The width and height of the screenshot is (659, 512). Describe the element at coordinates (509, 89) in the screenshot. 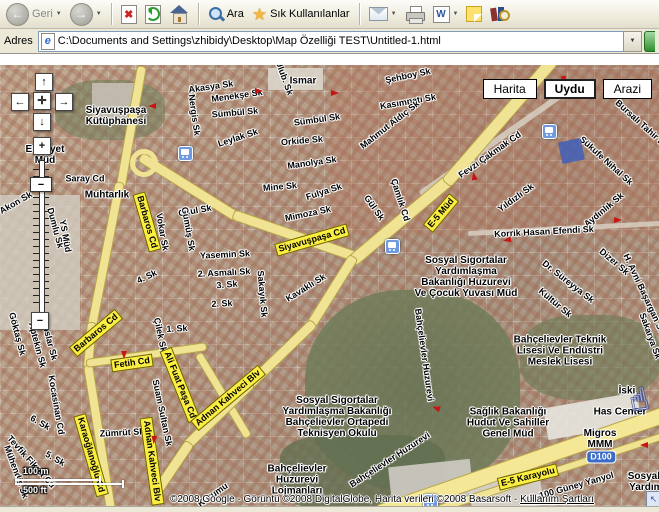

I see `map-type-harita-button: Harita` at that location.